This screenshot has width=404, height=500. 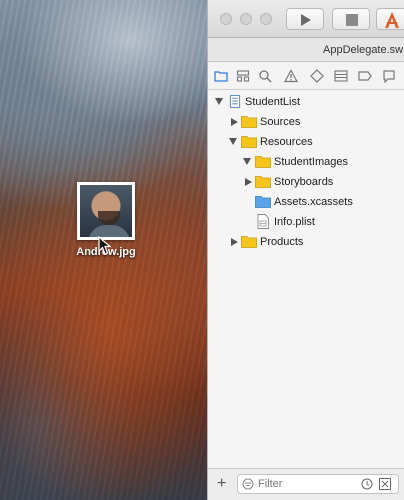 What do you see at coordinates (265, 76) in the screenshot?
I see `search-icon` at bounding box center [265, 76].